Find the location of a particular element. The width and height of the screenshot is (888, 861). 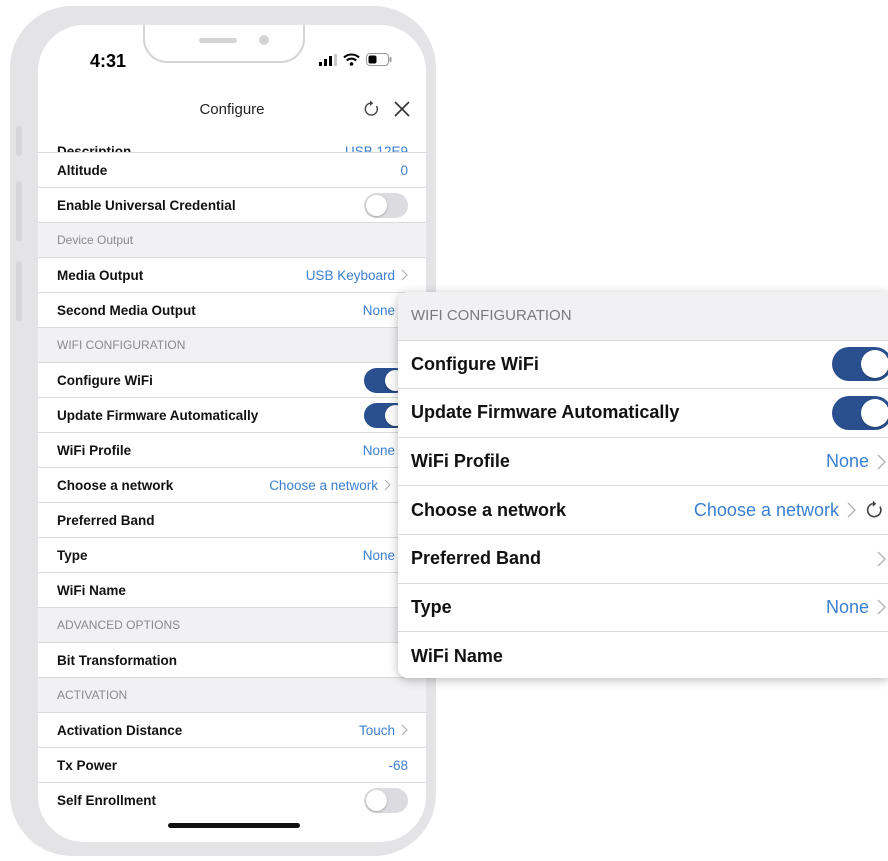

self-enrollment-toggle is located at coordinates (386, 800).